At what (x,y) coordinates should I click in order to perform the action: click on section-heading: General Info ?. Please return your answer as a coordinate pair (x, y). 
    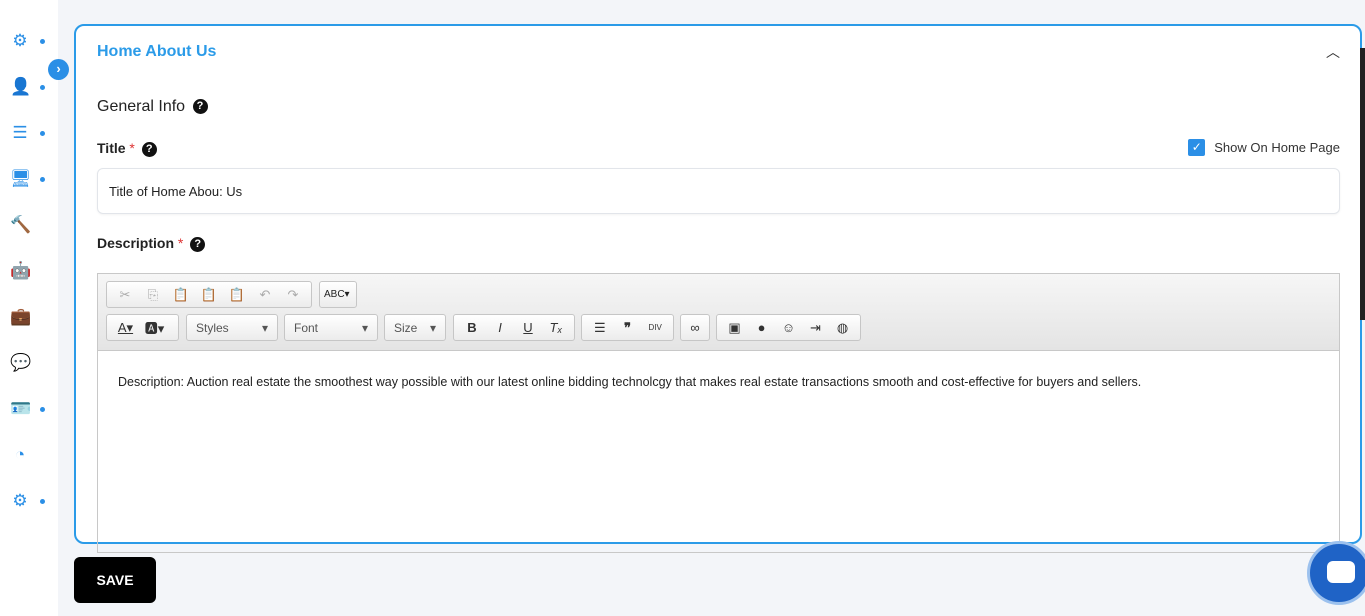
    Looking at the image, I should click on (152, 107).